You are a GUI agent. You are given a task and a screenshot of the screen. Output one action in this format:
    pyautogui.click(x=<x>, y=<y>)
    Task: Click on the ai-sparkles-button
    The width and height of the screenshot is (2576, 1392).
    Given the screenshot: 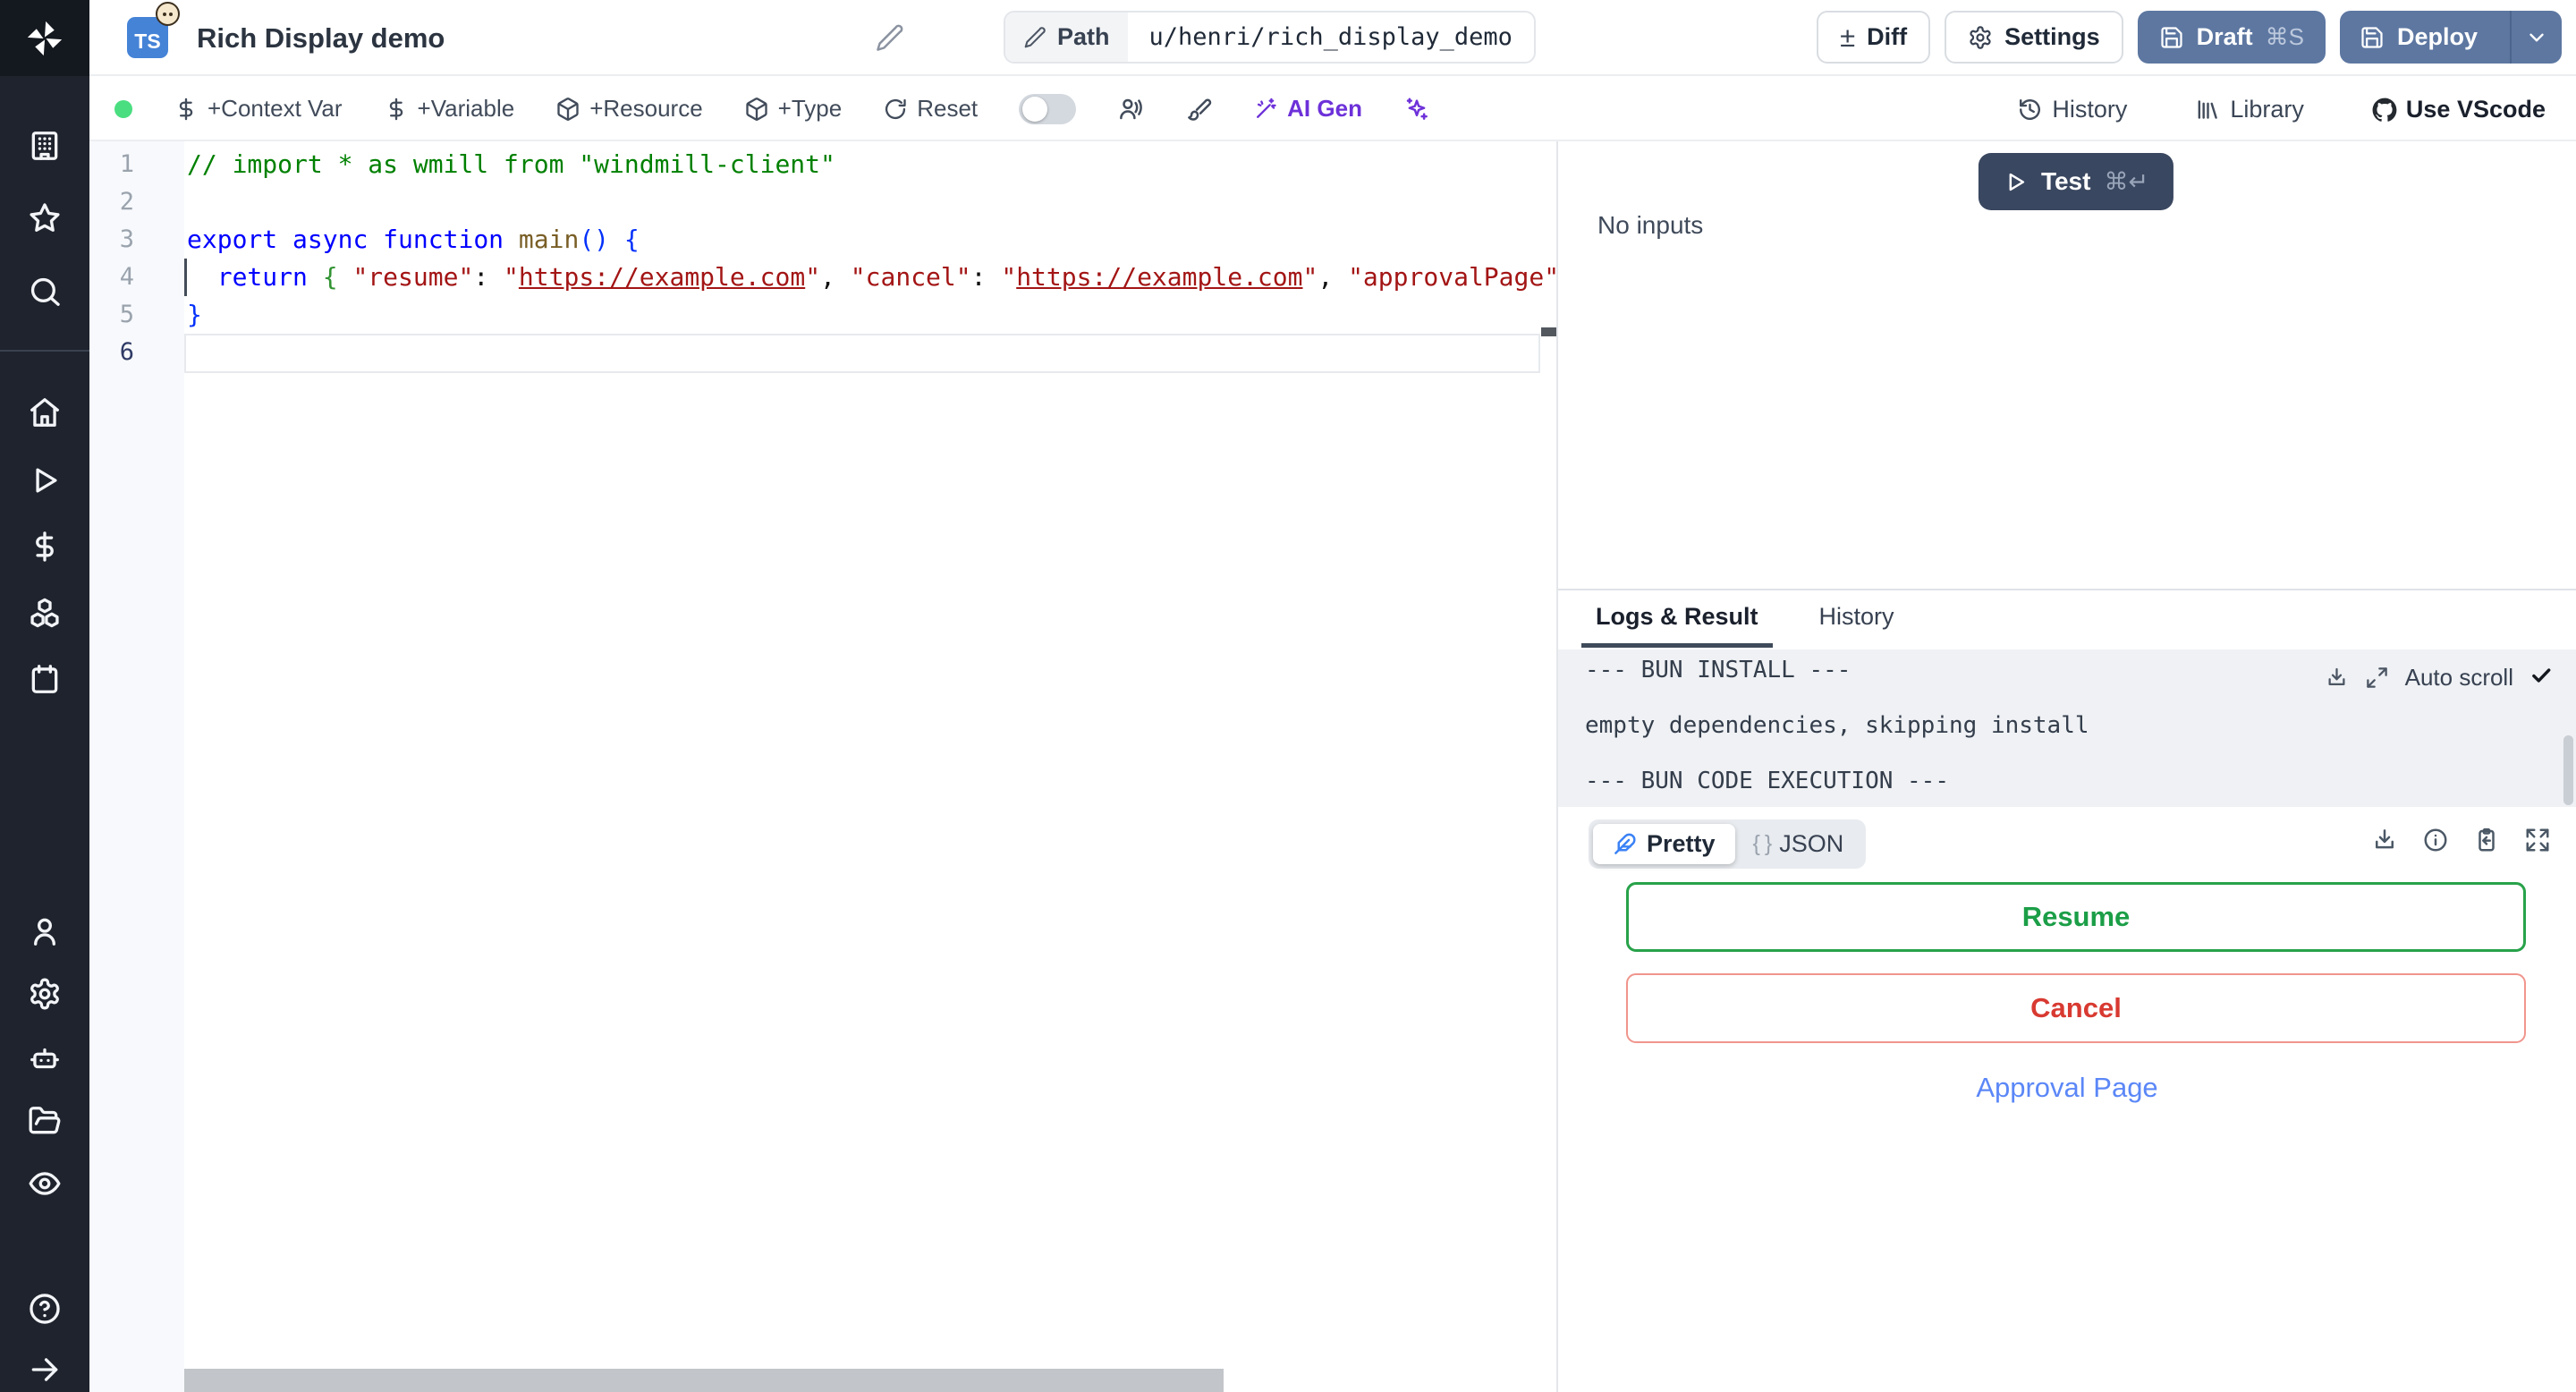 What is the action you would take?
    pyautogui.click(x=1416, y=109)
    